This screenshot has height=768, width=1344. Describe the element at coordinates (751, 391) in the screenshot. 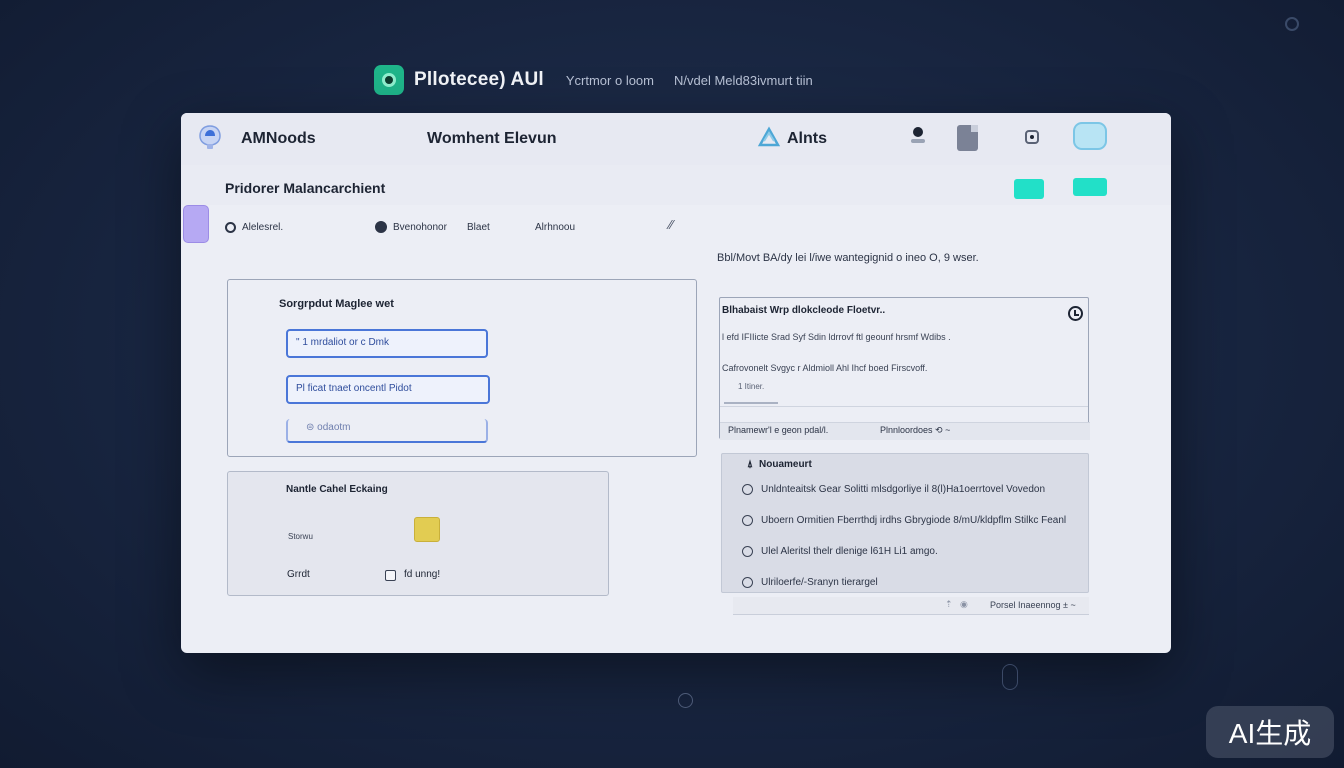

I see `small-action-button: 1 Itiner.` at that location.